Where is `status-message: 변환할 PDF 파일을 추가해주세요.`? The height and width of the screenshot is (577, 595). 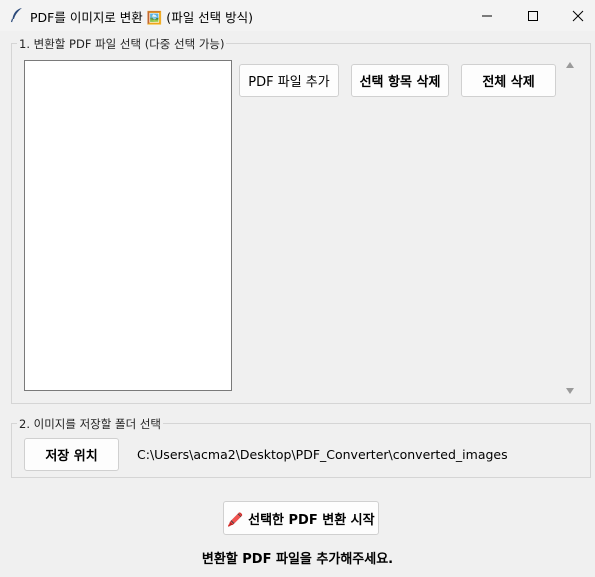
status-message: 변환할 PDF 파일을 추가해주세요. is located at coordinates (297, 559).